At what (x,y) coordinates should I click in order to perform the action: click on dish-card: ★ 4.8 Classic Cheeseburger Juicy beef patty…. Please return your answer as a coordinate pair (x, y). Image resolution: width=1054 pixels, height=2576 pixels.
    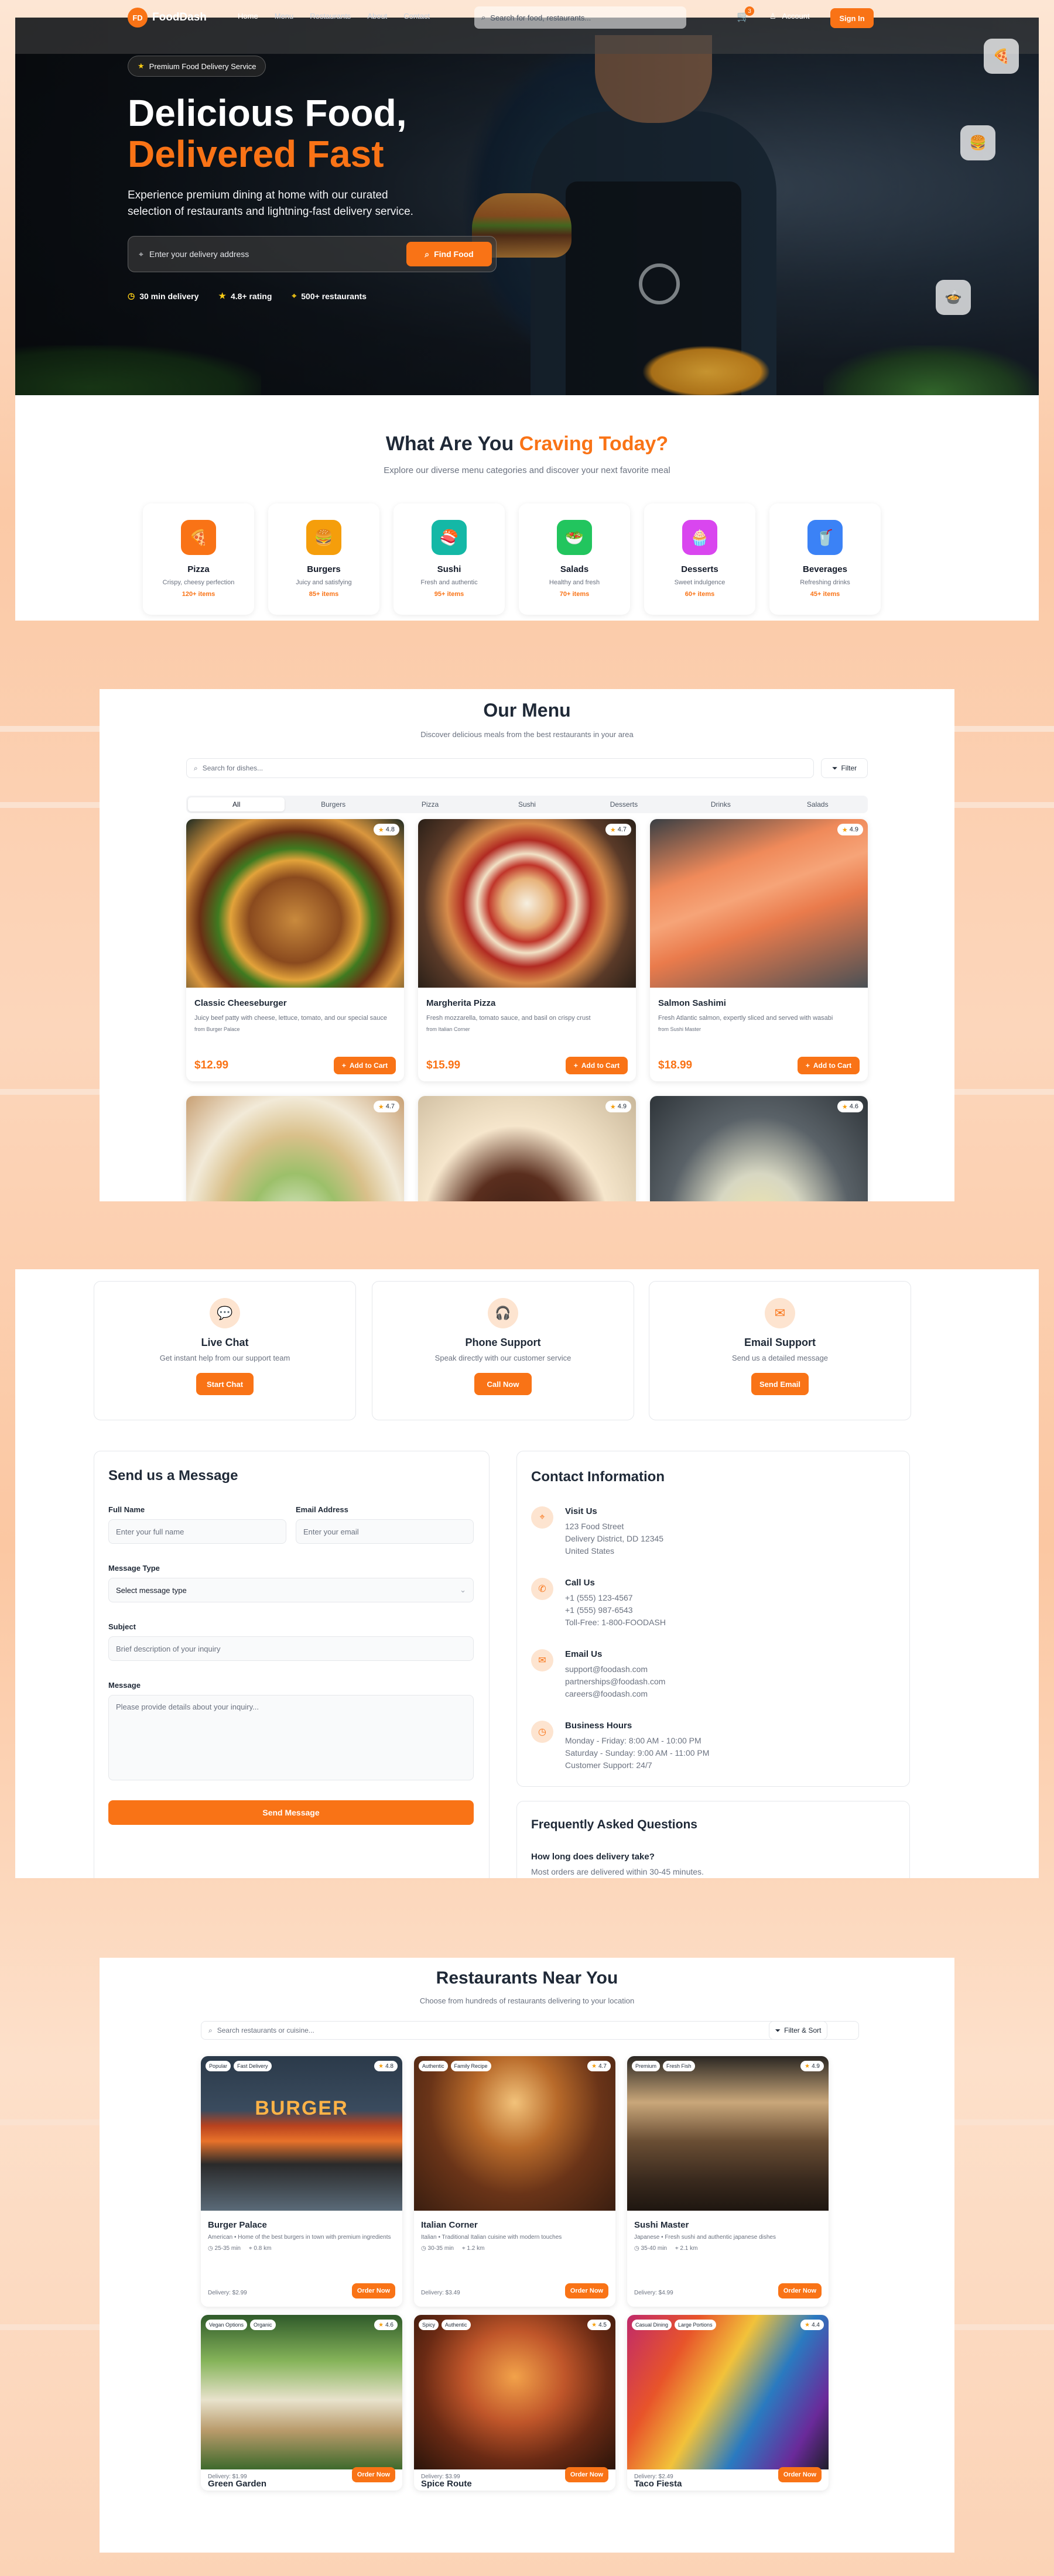
    Looking at the image, I should click on (295, 950).